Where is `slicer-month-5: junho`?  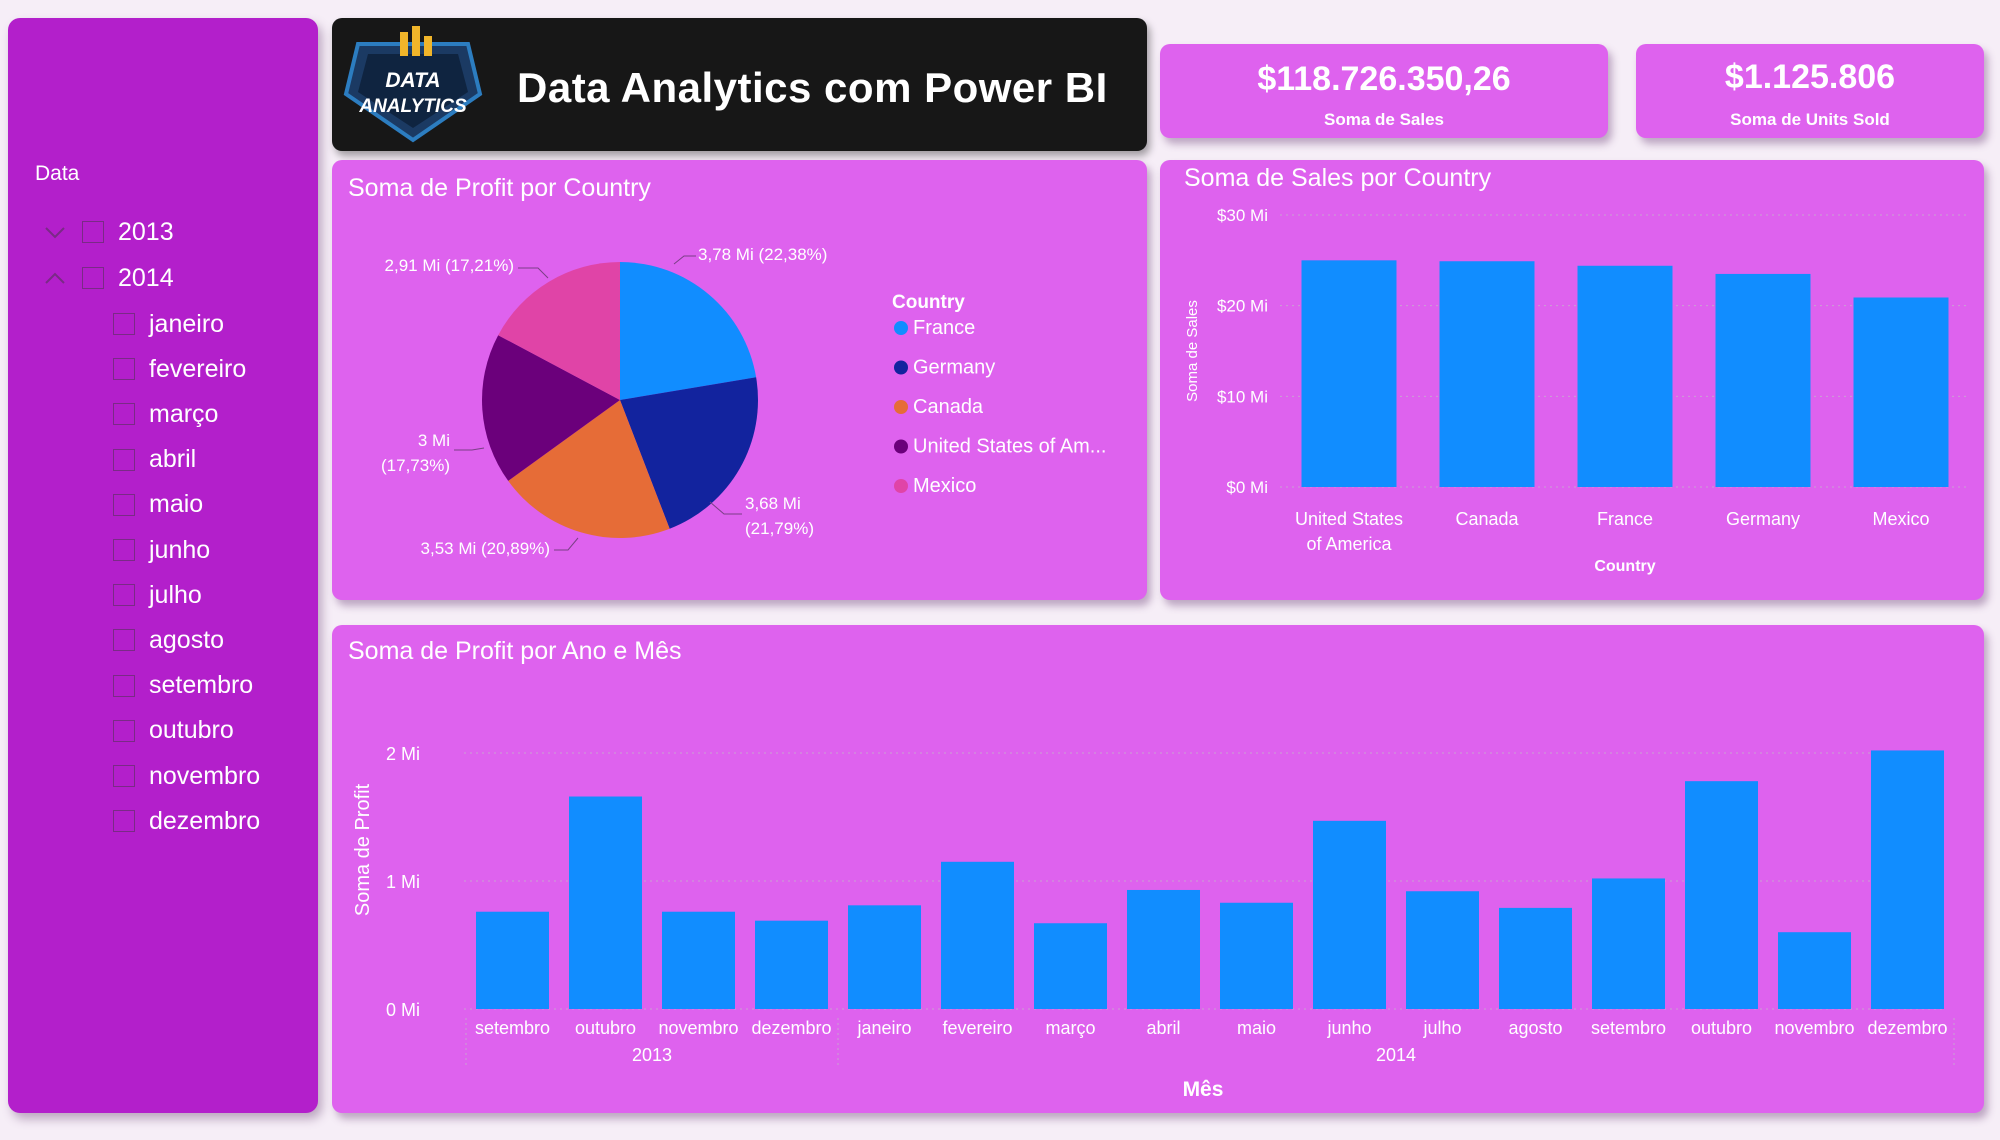 slicer-month-5: junho is located at coordinates (161, 550).